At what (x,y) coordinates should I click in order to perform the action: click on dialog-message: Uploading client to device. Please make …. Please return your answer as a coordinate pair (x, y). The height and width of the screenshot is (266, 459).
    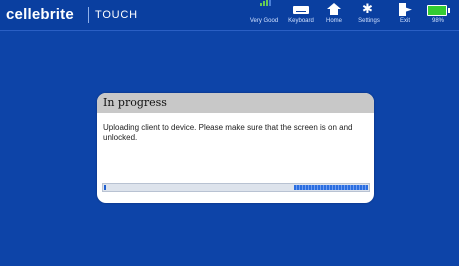
    Looking at the image, I should click on (228, 132).